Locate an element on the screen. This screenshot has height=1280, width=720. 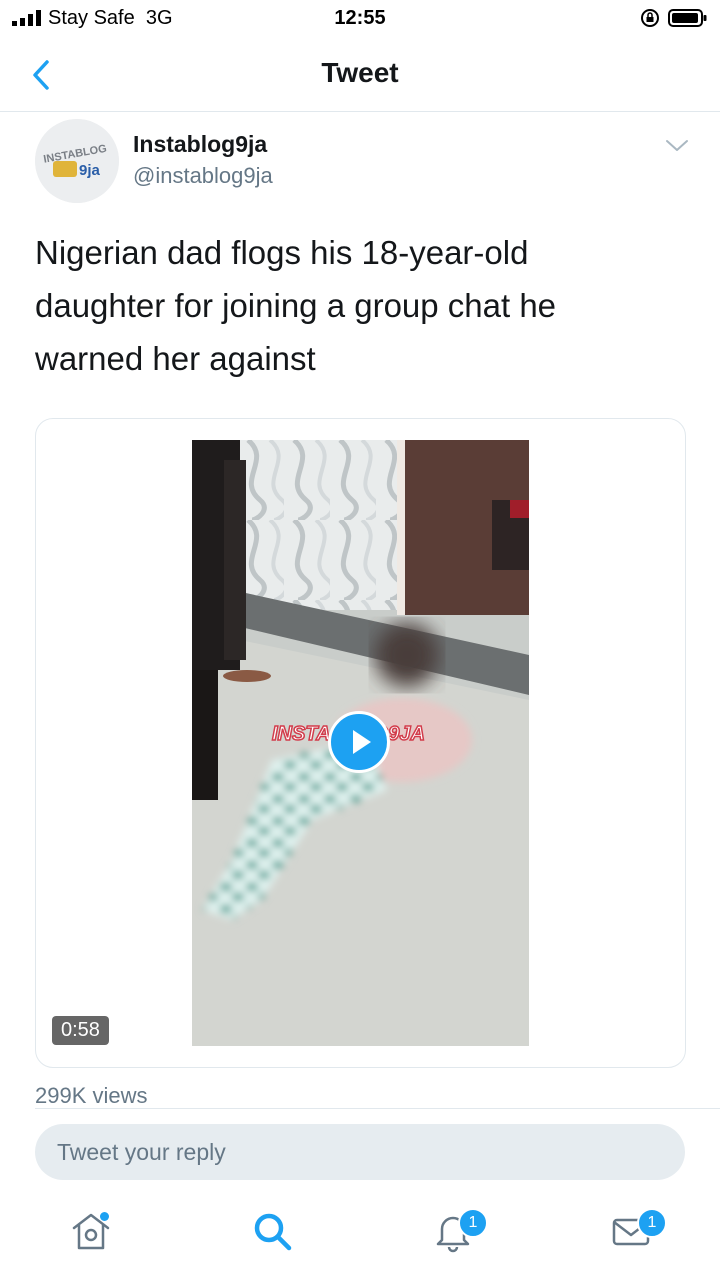
status-bar: Stay Safe 3G 12:55 is located at coordinates (360, 20).